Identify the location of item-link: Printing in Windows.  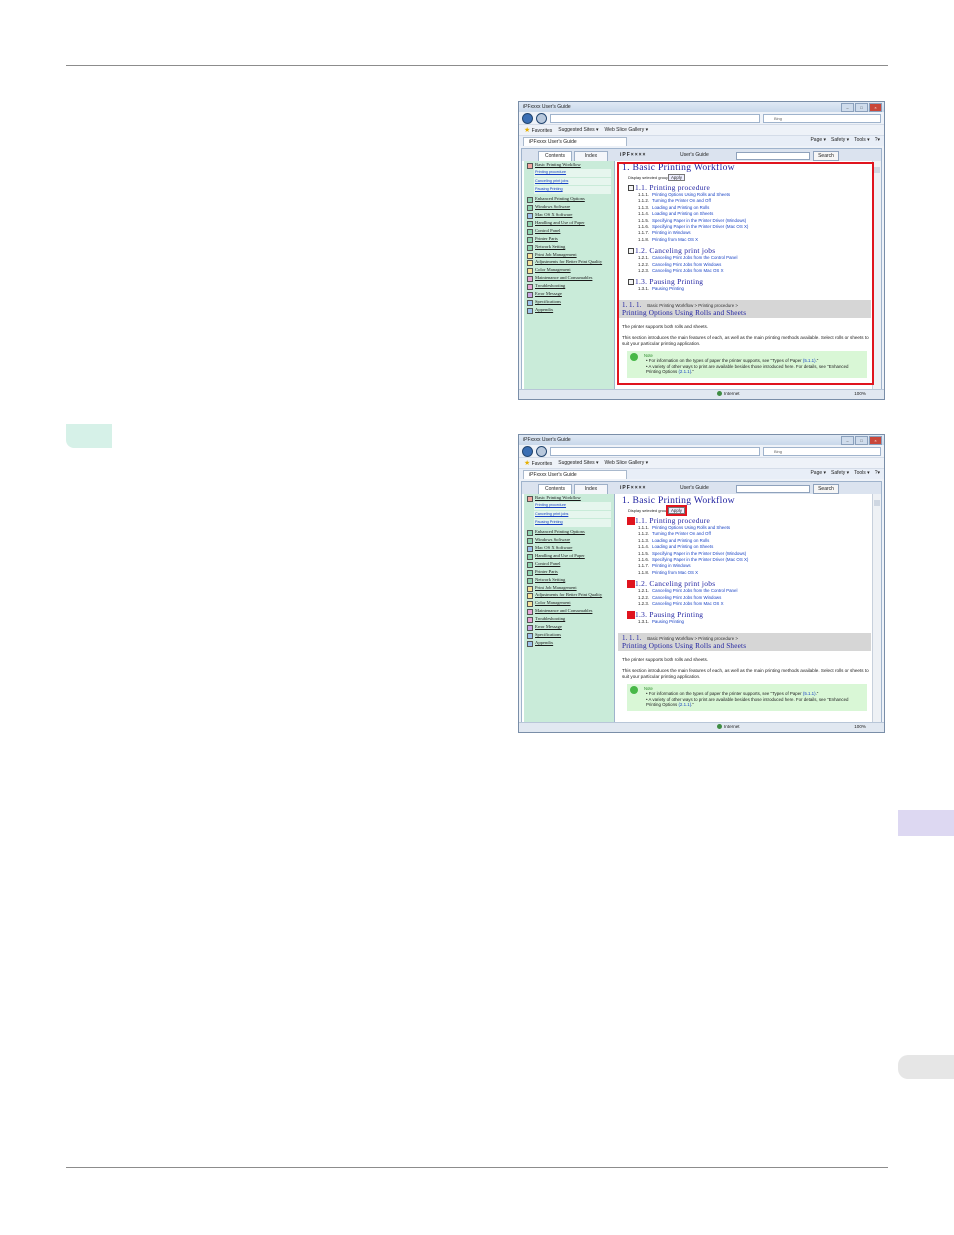
(671, 565).